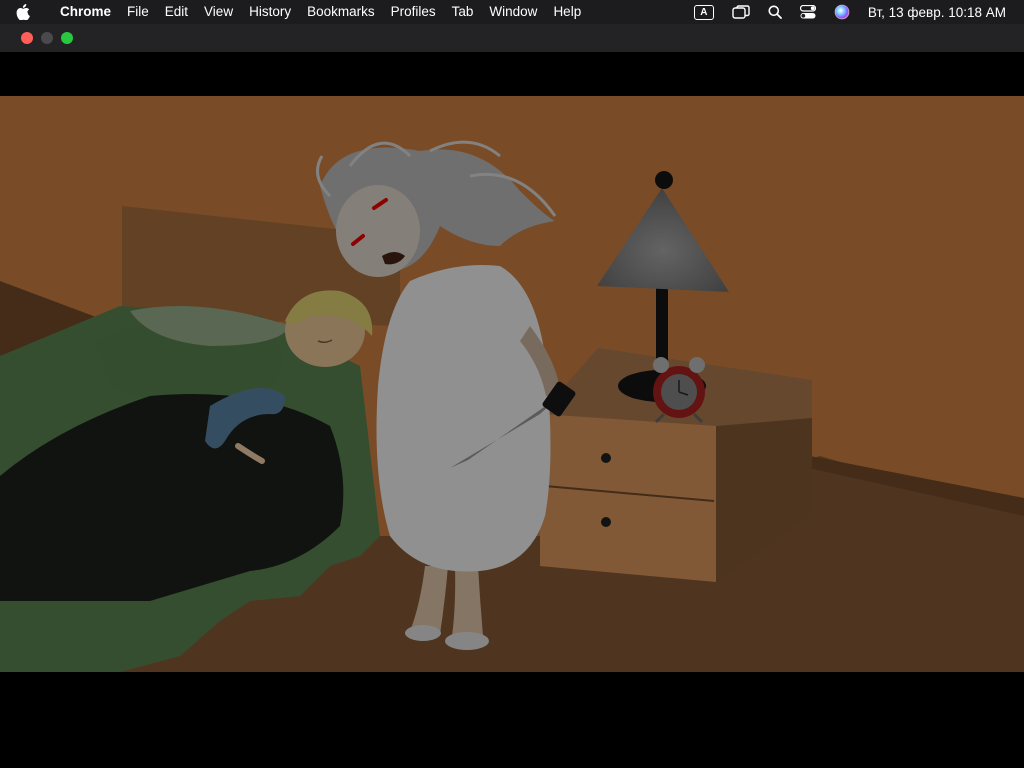 The width and height of the screenshot is (1024, 768). I want to click on apple-icon, so click(27, 12).